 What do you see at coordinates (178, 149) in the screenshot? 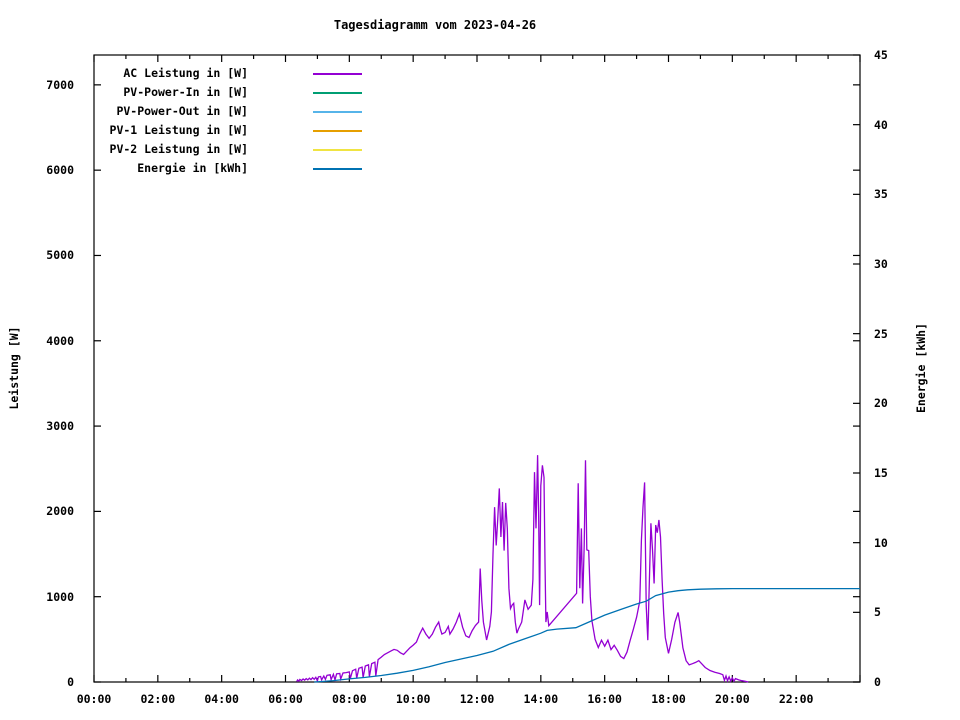
I see `legend-label-4: PV-2 Leistung in [W]` at bounding box center [178, 149].